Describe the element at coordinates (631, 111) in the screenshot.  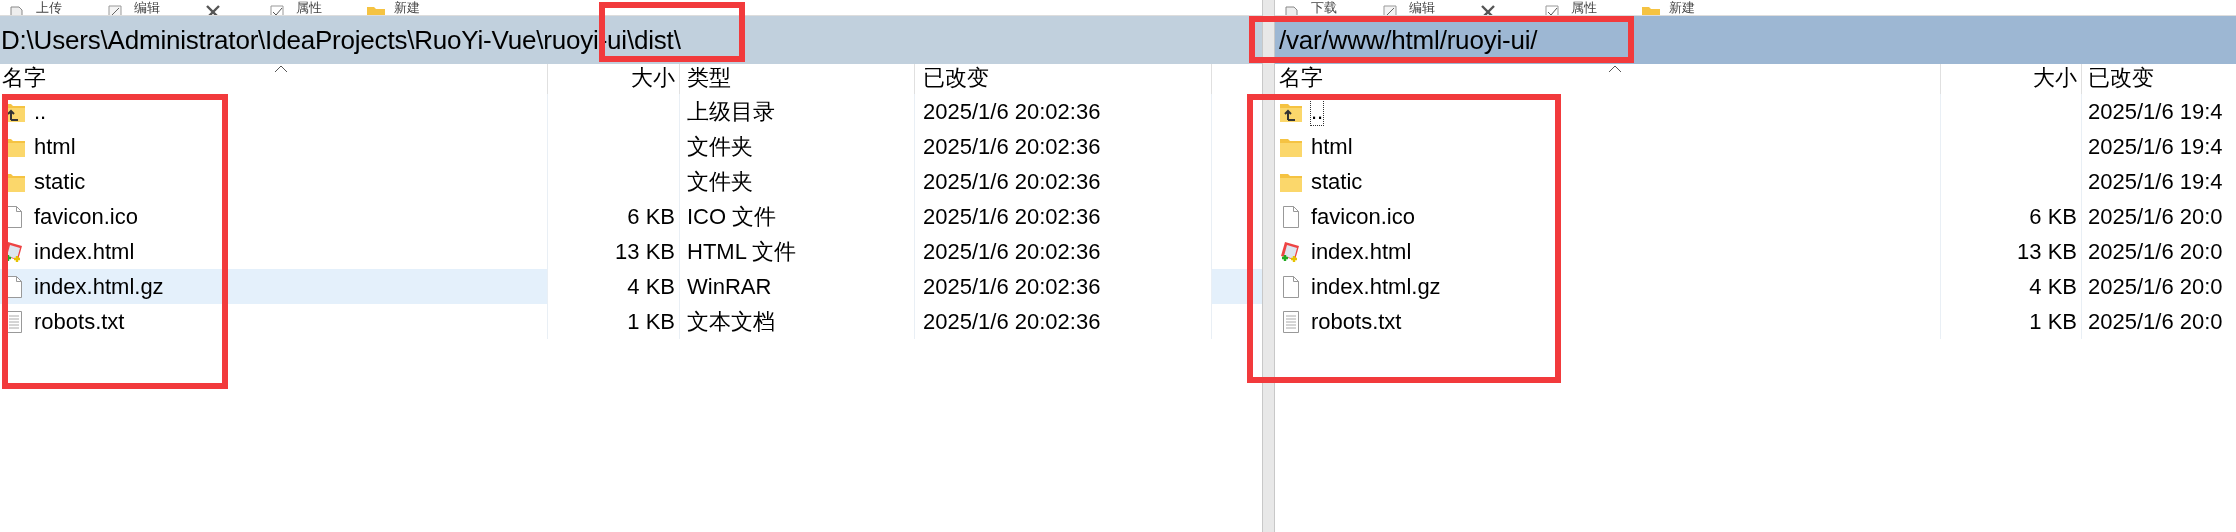
I see `file-row: .. 上级目录 2025/1/6 20:02:36` at that location.